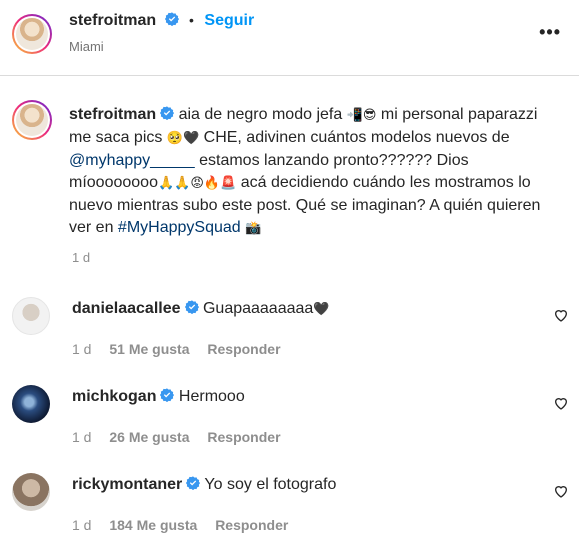 The image size is (579, 537). I want to click on comment-text: Hermooo, so click(211, 396).